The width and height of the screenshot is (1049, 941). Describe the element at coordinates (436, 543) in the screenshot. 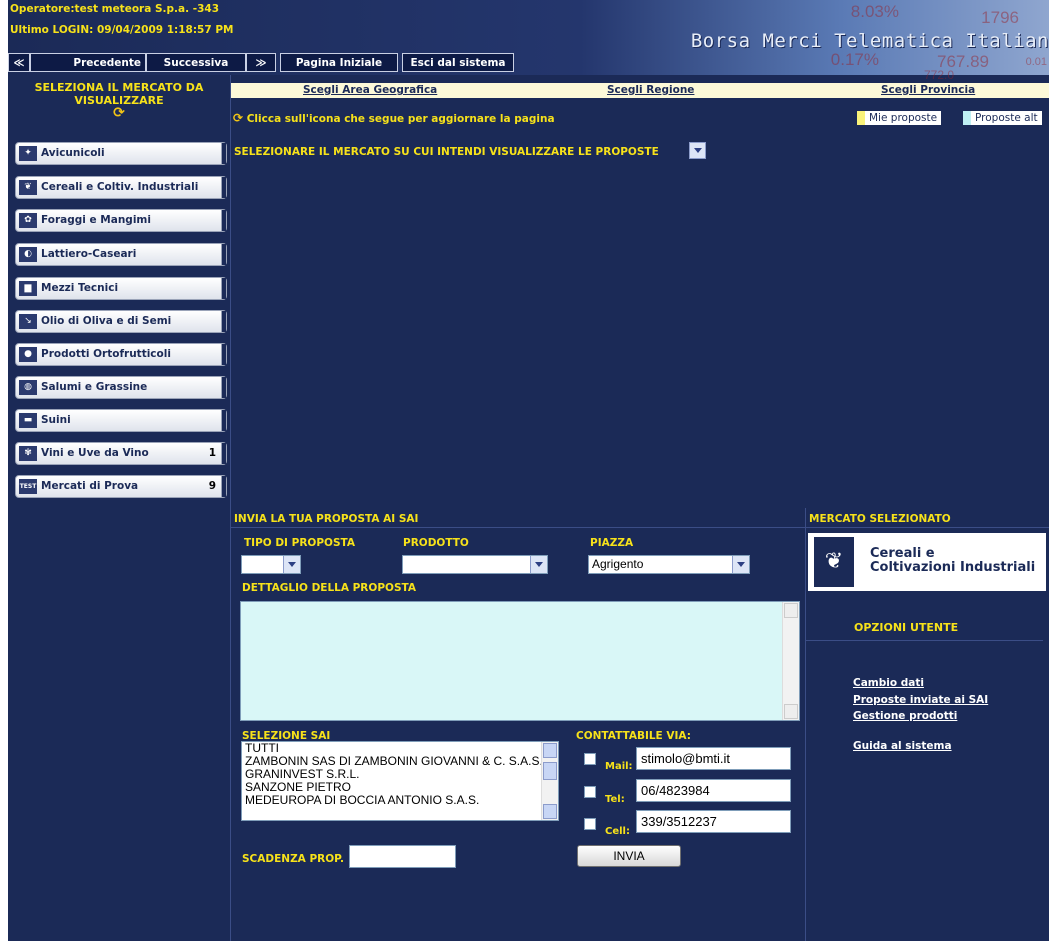

I see `prodotto-label: PRODOTTO` at that location.